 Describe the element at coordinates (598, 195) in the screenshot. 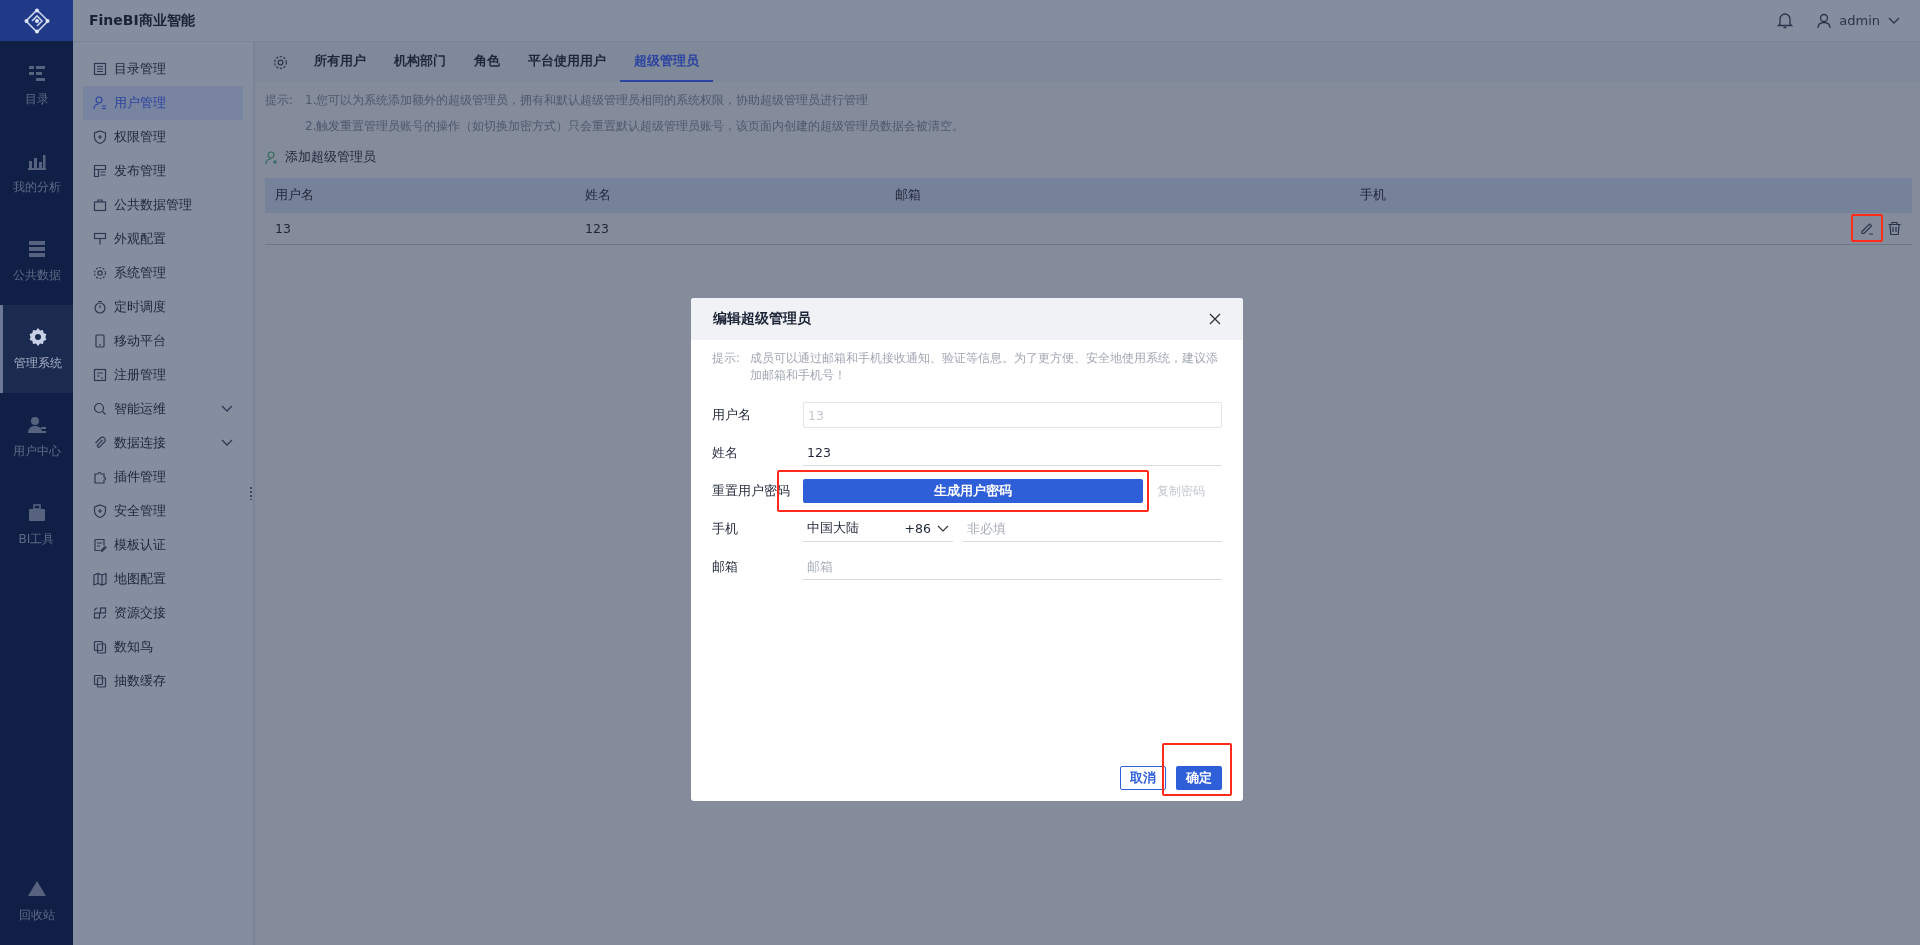

I see `column-header: 姓名` at that location.